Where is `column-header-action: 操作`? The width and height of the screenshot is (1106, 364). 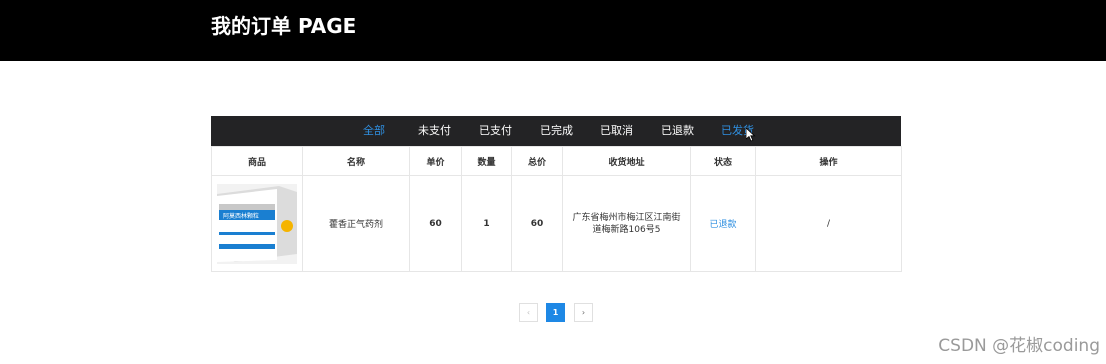 column-header-action: 操作 is located at coordinates (828, 161).